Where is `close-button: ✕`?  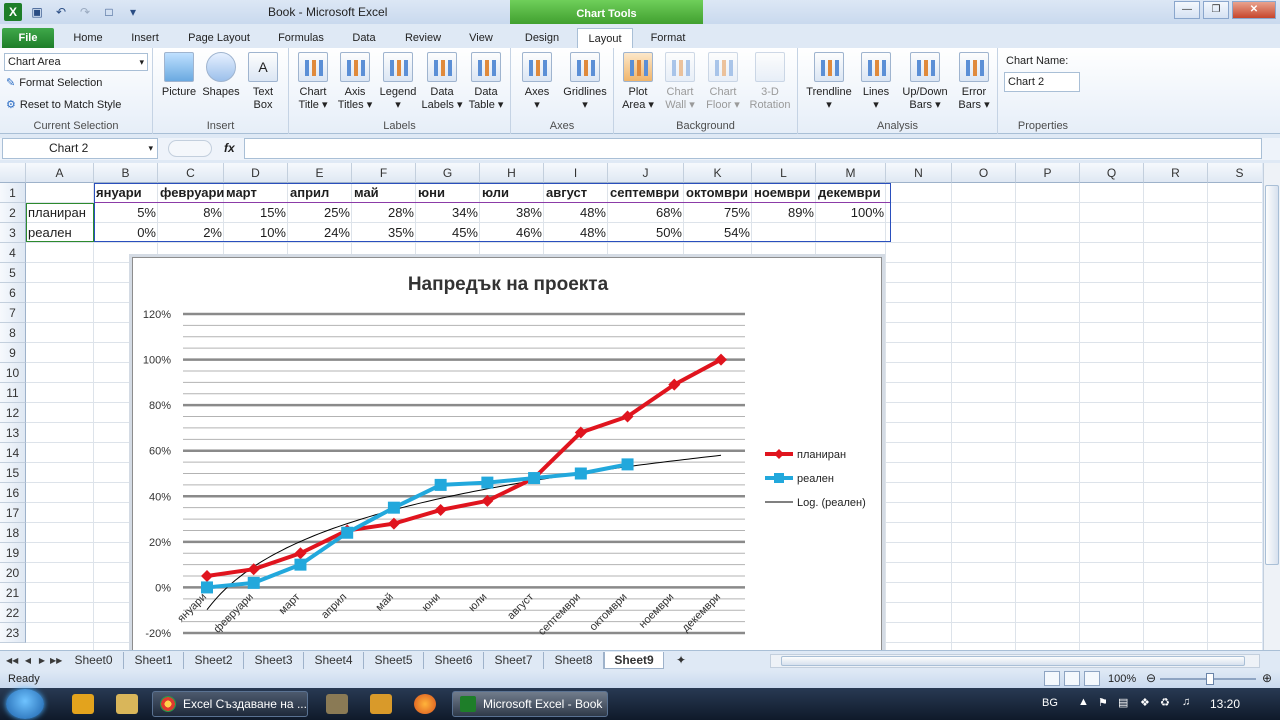 close-button: ✕ is located at coordinates (1254, 10).